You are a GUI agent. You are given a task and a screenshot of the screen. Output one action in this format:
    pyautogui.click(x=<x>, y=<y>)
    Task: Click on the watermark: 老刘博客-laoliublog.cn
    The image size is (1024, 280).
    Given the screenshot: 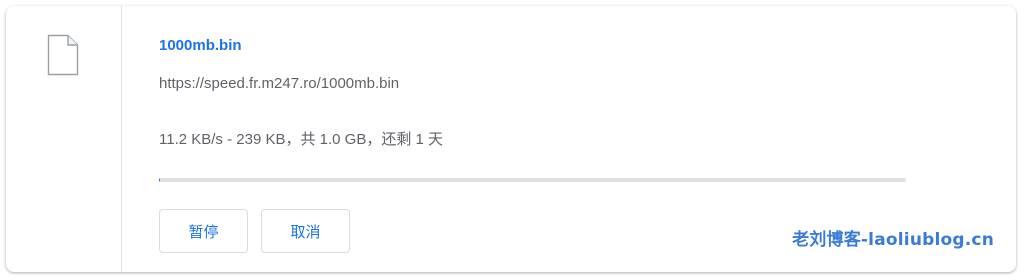 What is the action you would take?
    pyautogui.click(x=893, y=240)
    